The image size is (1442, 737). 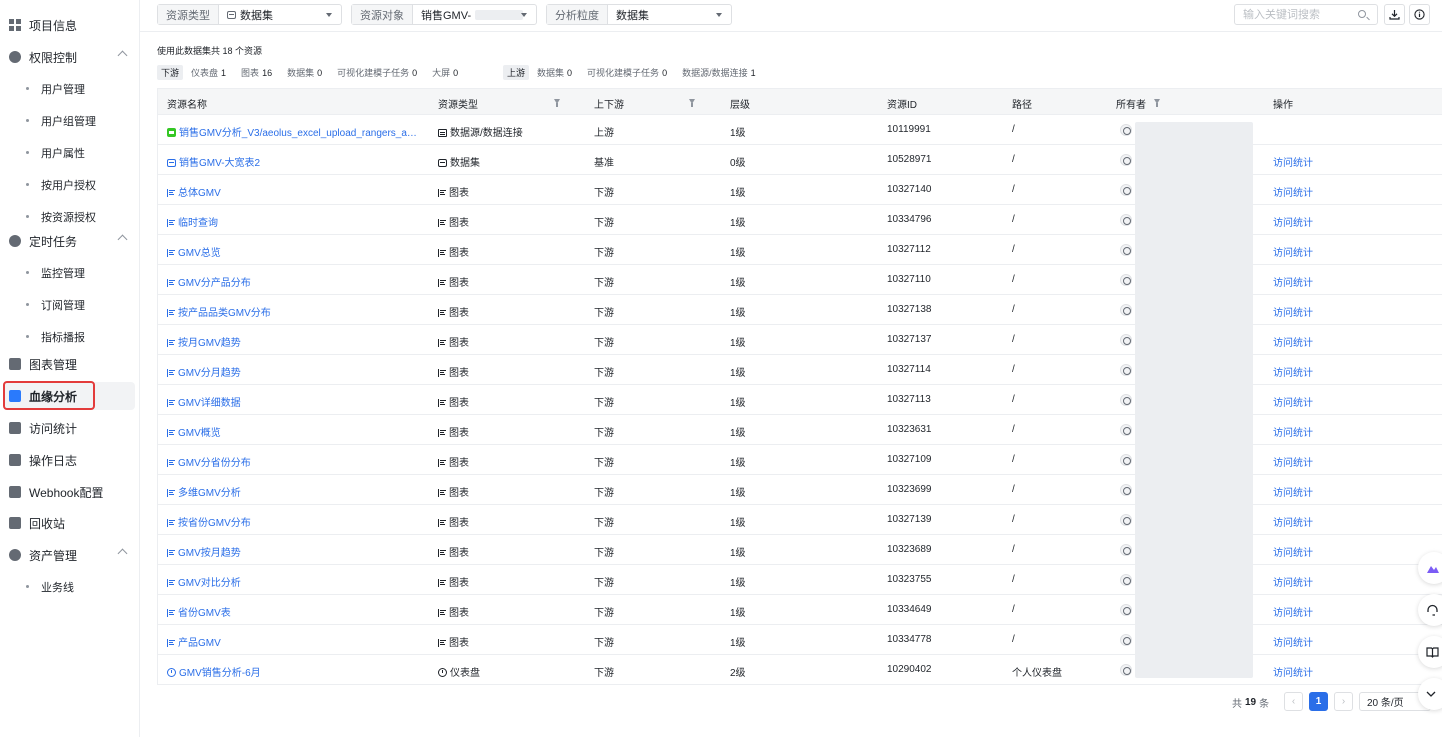 I want to click on resource-name-link: GMV分省份分布, so click(x=209, y=461).